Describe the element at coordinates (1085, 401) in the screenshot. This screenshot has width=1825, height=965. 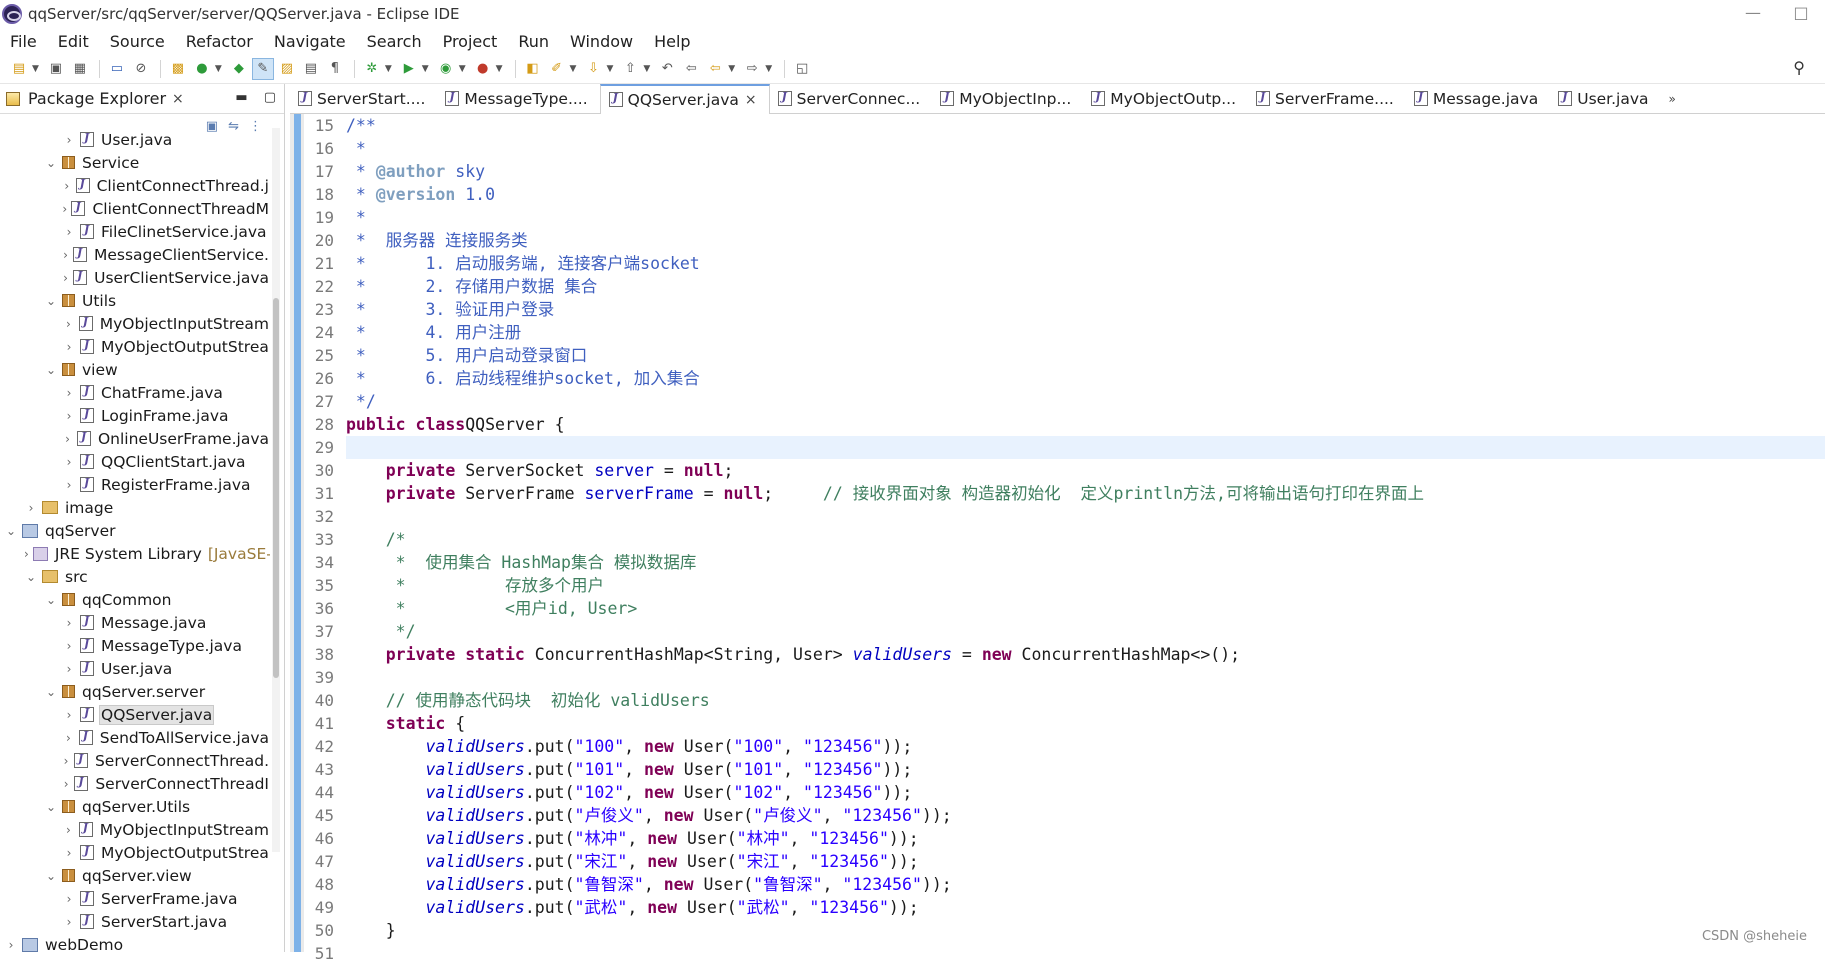
I see `code-line: */` at that location.